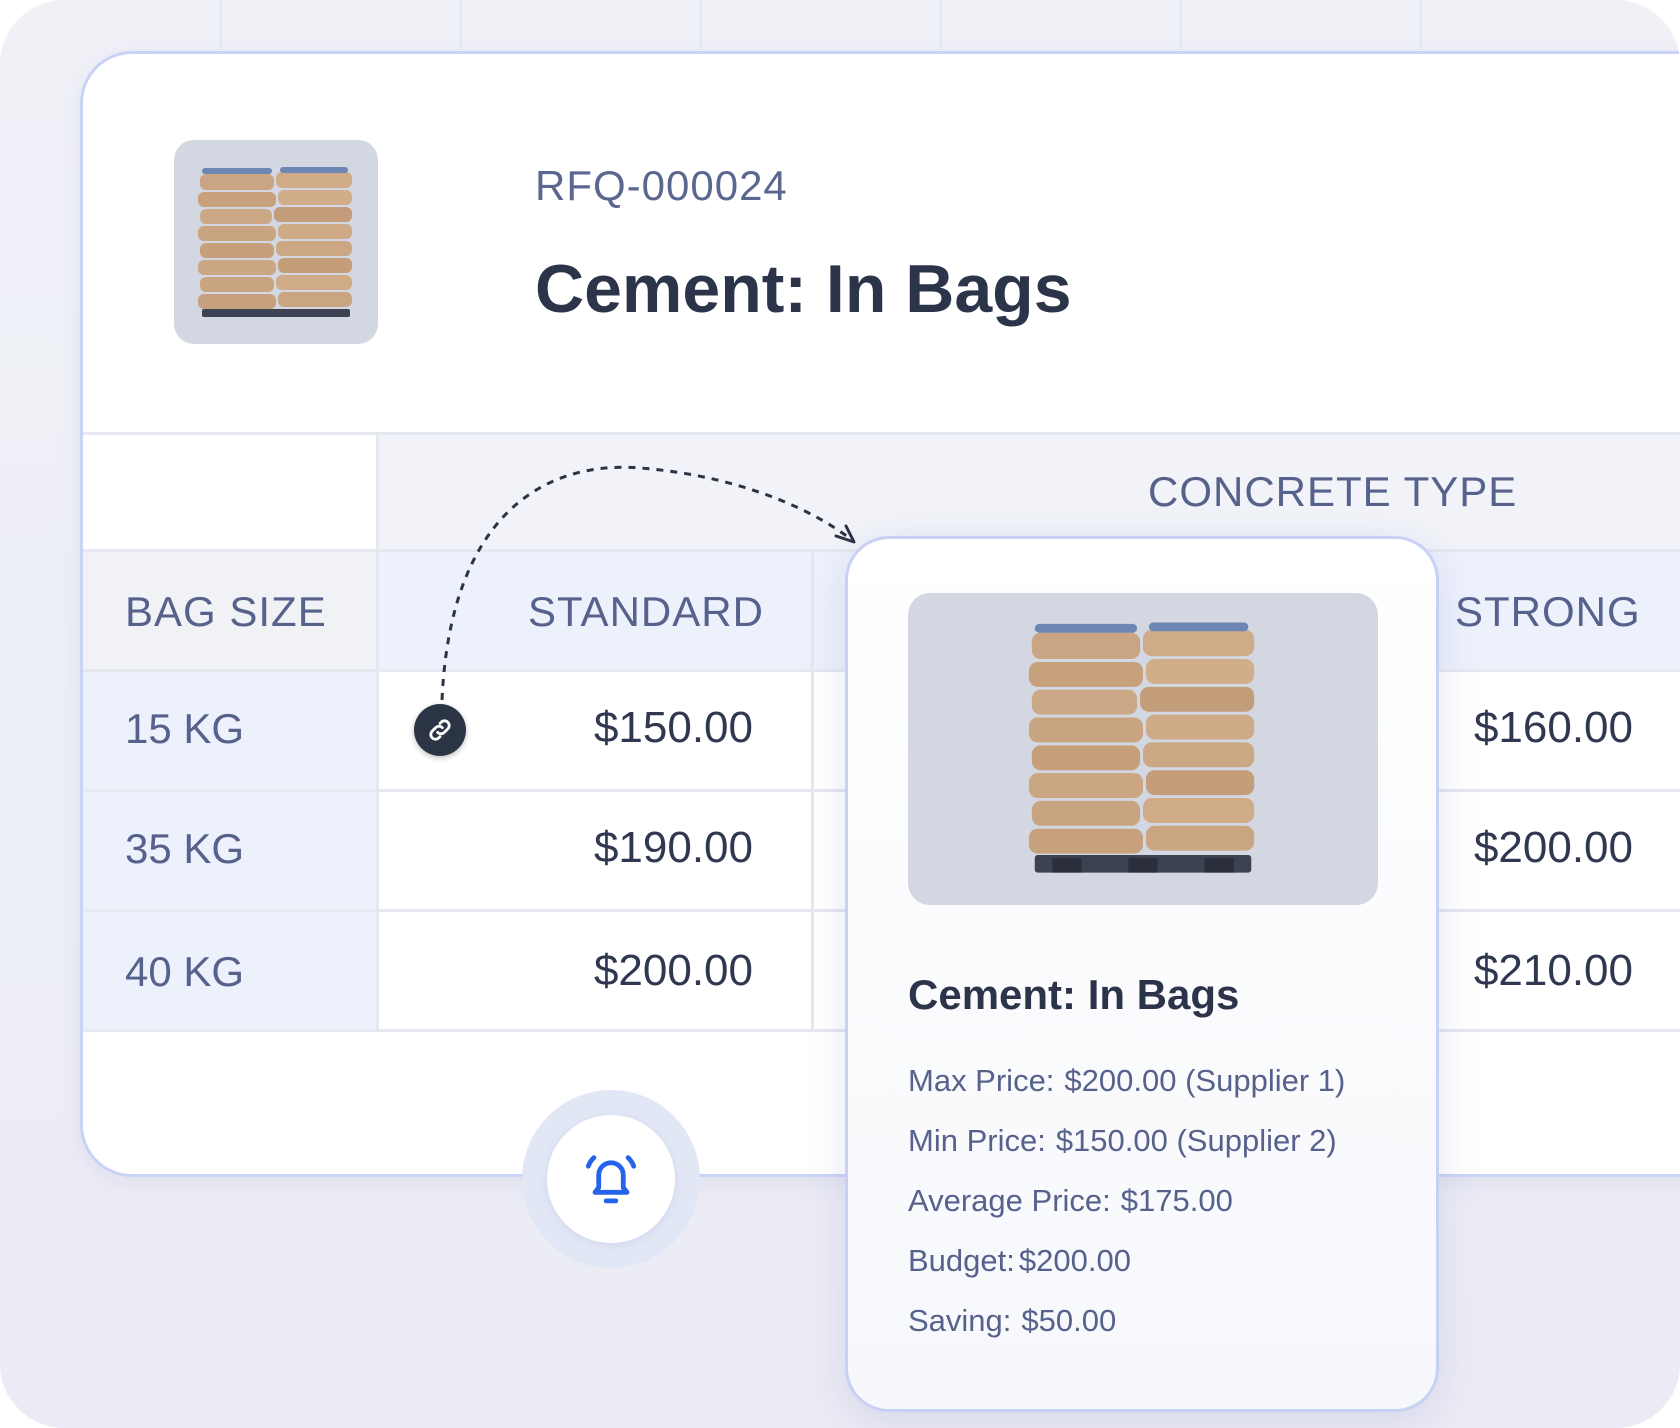  What do you see at coordinates (960, 1320) in the screenshot?
I see `stat-label: Saving:` at bounding box center [960, 1320].